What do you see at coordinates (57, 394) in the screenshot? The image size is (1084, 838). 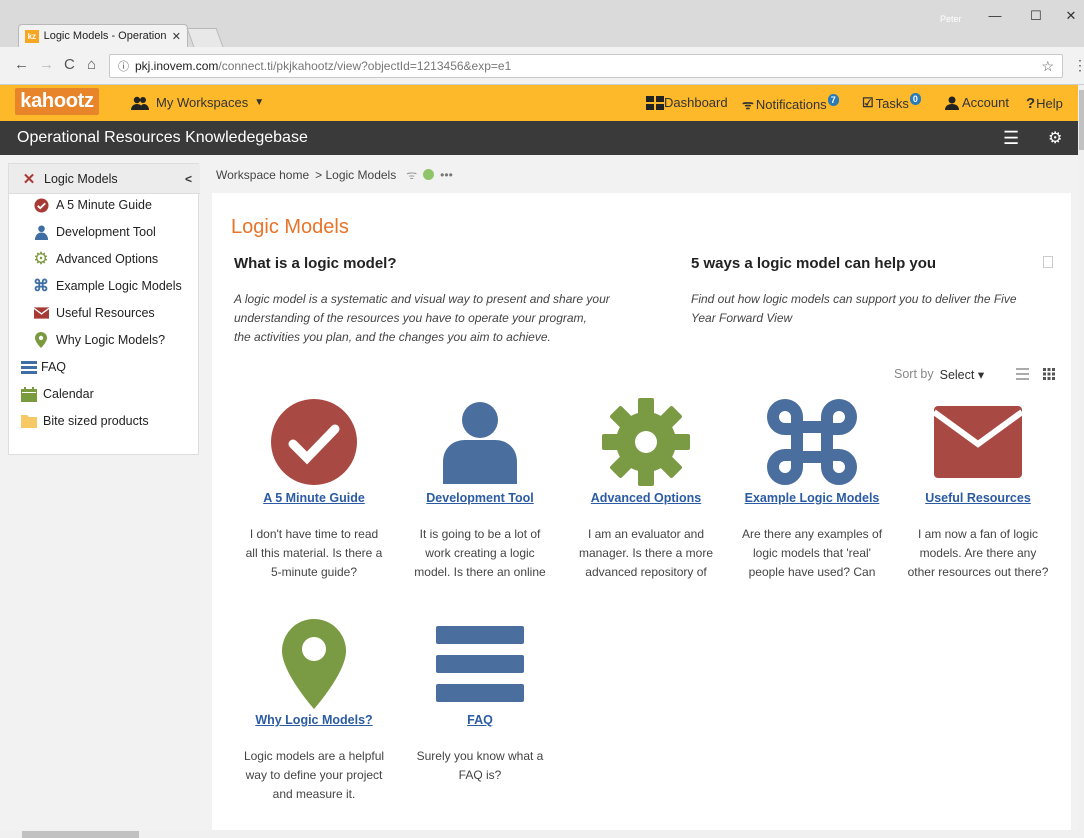 I see `sidebar-item-calendar: Calendar` at bounding box center [57, 394].